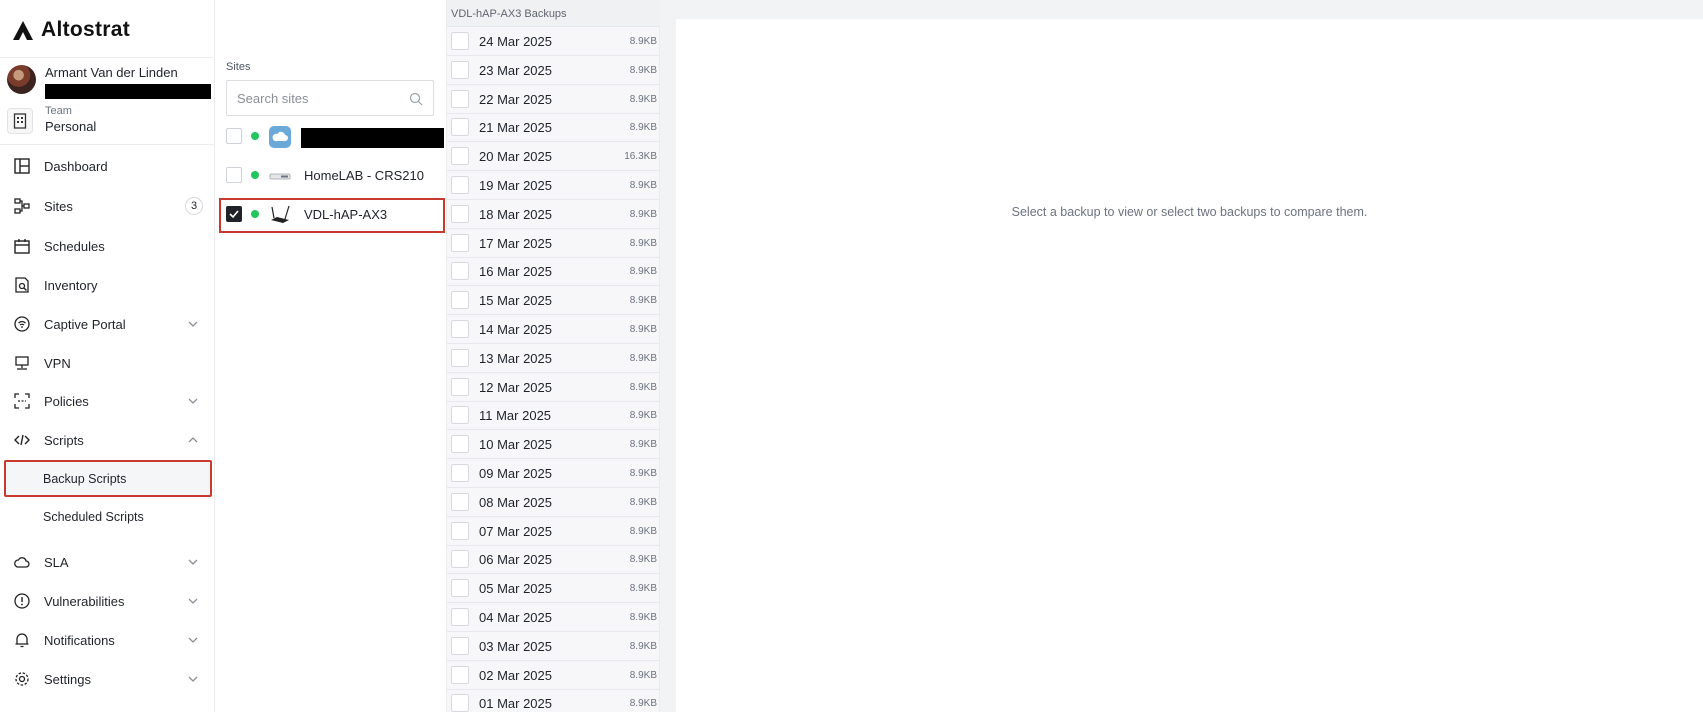  Describe the element at coordinates (554, 243) in the screenshot. I see `backup-row: 17 Mar 2025 8.9KB` at that location.